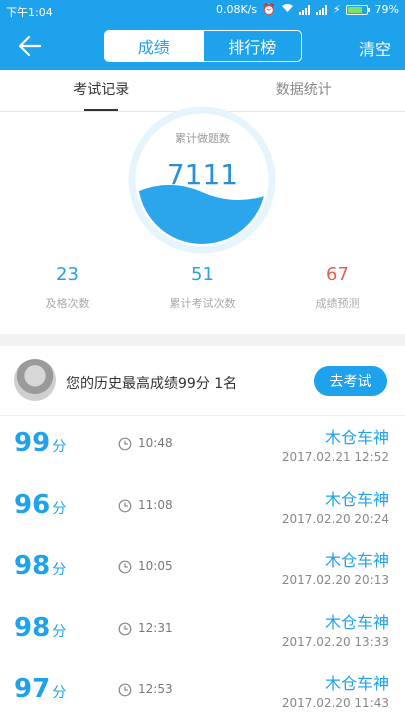  Describe the element at coordinates (202, 511) in the screenshot. I see `record-row: 96 分 11:08 木仓车神 2017.02.20 20:24` at that location.